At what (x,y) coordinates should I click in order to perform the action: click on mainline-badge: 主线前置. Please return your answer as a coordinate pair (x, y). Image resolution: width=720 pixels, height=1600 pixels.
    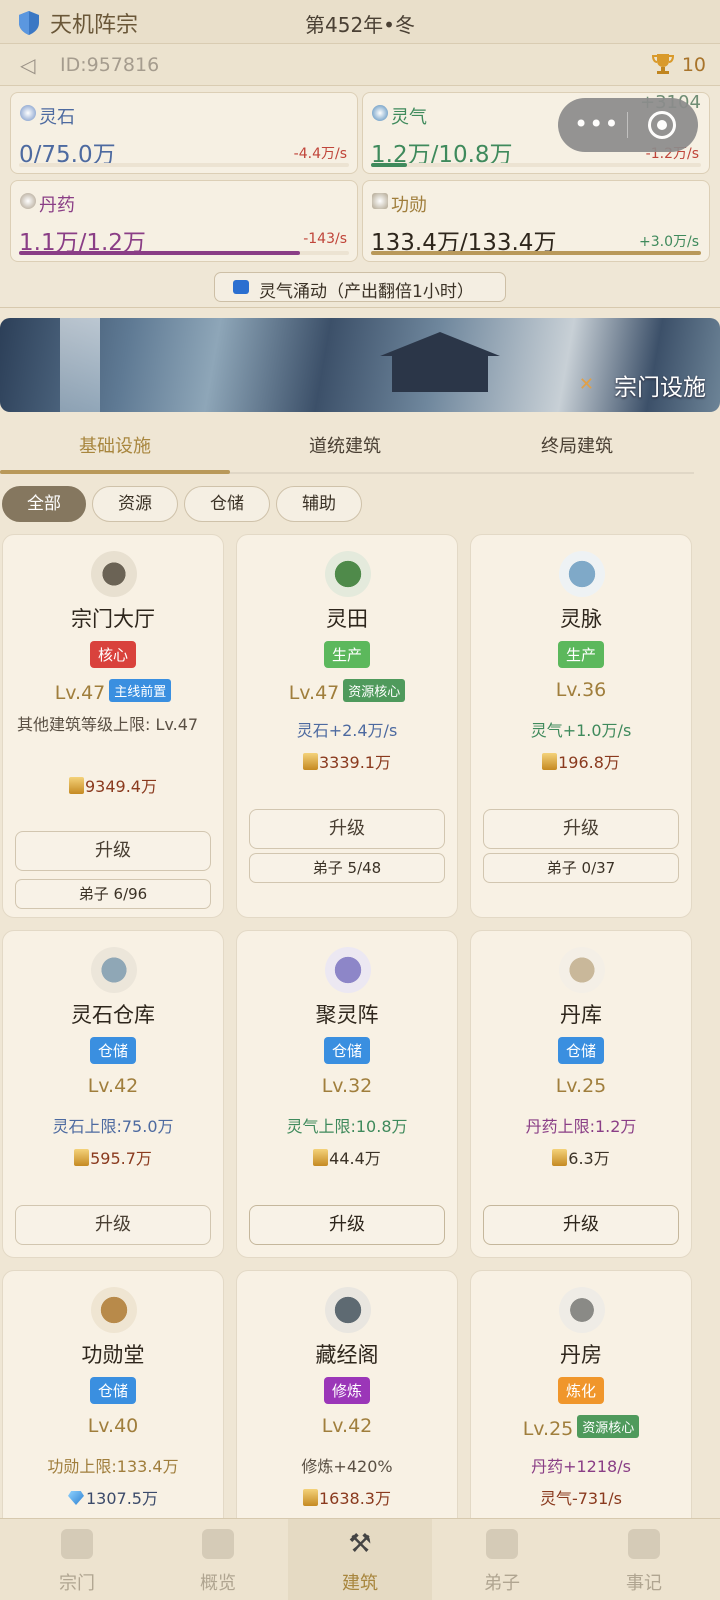
    Looking at the image, I should click on (140, 690).